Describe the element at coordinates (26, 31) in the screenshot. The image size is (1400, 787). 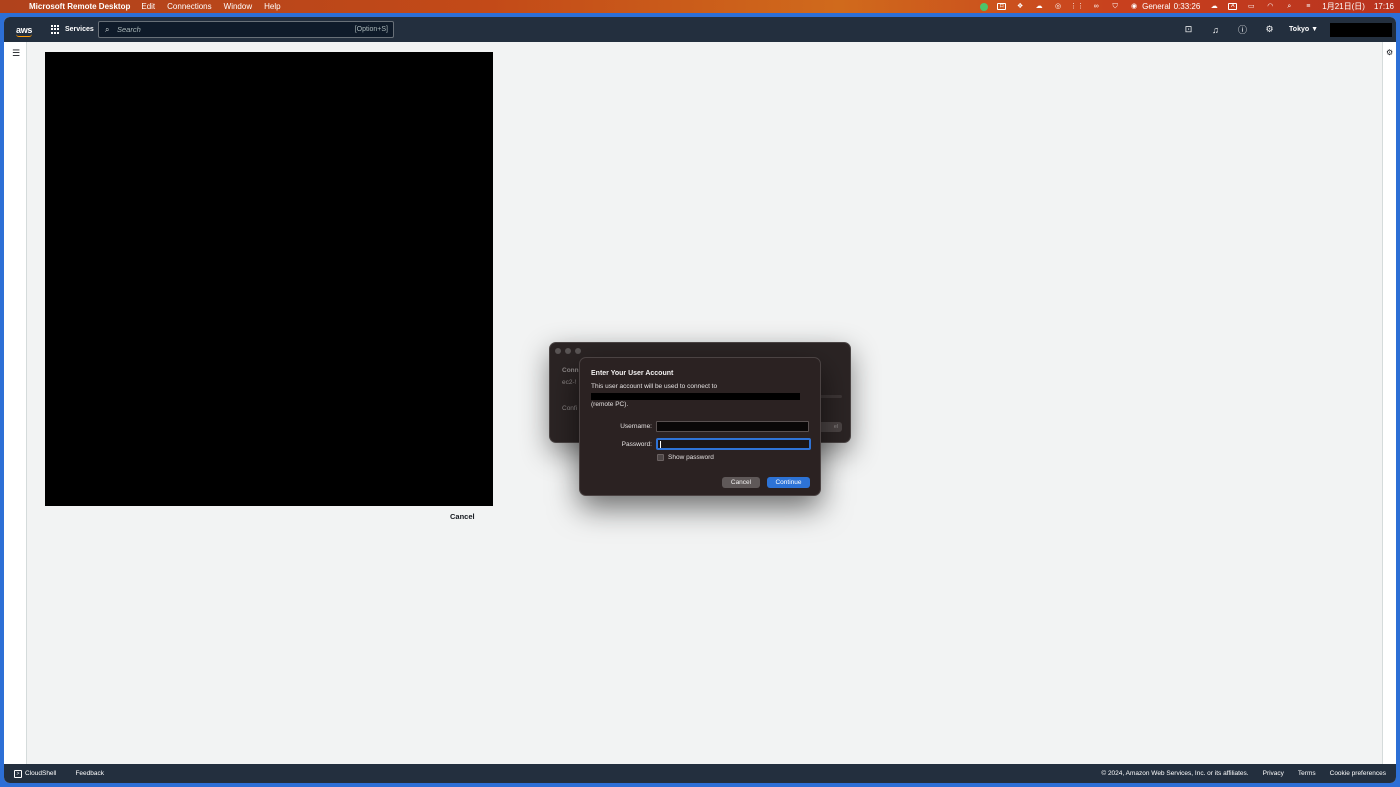
I see `aws-logo: aws` at that location.